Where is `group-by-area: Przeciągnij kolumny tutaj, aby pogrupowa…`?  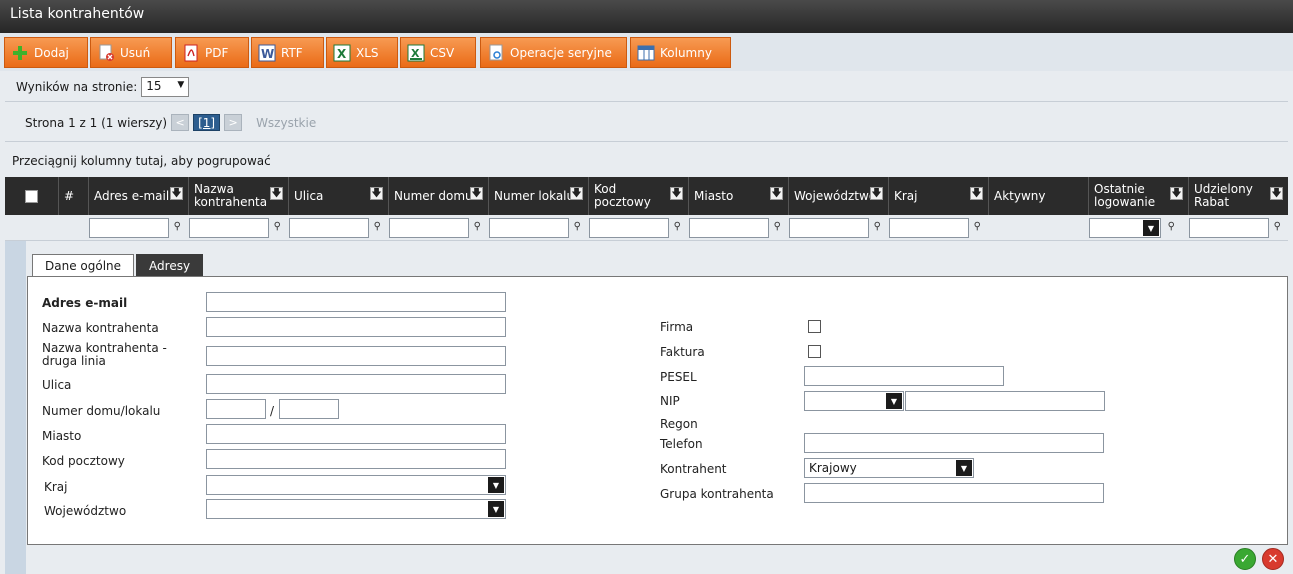
group-by-area: Przeciągnij kolumny tutaj, aby pogrupowa… is located at coordinates (141, 161).